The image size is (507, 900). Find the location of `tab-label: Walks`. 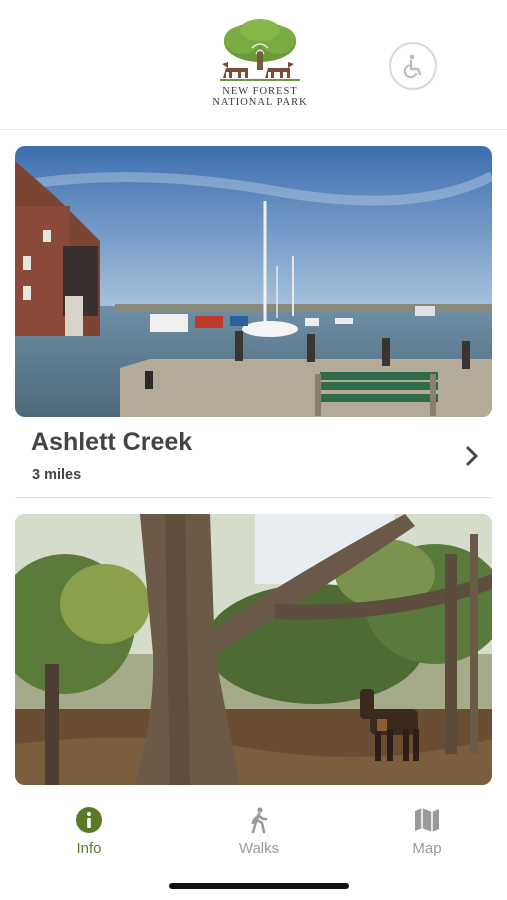

tab-label: Walks is located at coordinates (259, 848).